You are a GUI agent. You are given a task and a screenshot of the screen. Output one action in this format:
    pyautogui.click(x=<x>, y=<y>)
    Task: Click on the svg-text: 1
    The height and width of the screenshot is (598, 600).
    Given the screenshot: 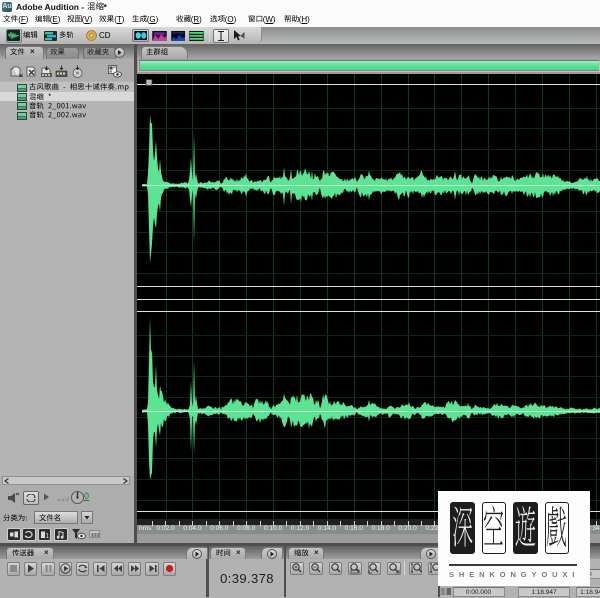 What is the action you would take?
    pyautogui.click(x=47, y=536)
    